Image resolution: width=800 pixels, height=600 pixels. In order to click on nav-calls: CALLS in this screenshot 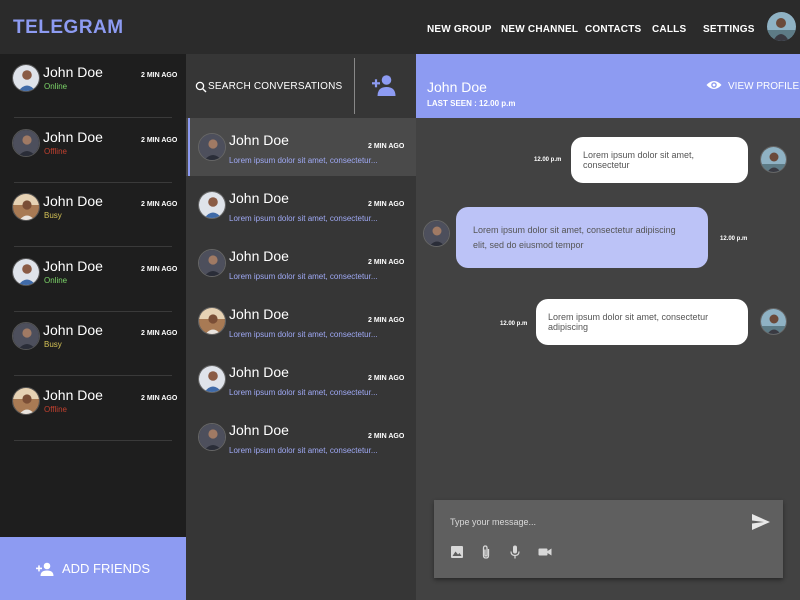, I will do `click(669, 29)`.